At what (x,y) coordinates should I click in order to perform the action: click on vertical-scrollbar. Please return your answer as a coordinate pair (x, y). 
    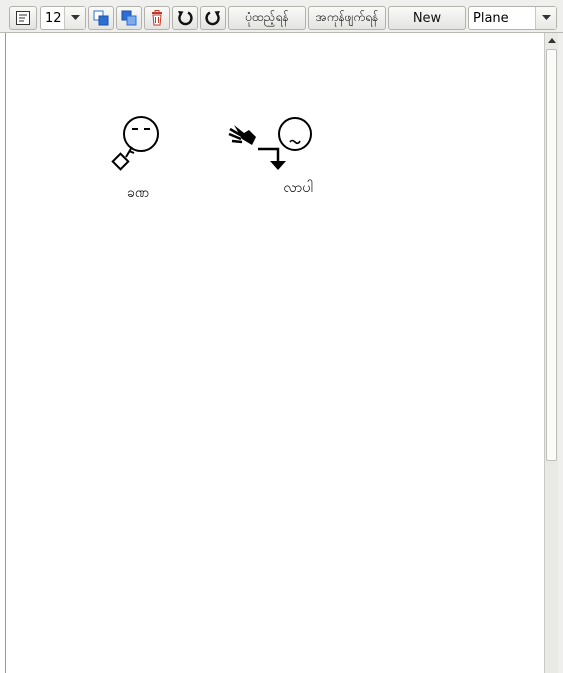
    Looking at the image, I should click on (551, 353).